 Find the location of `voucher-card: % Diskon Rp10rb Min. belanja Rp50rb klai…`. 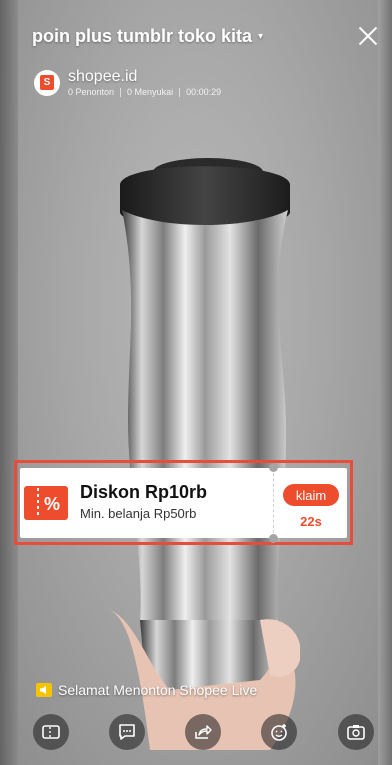

voucher-card: % Diskon Rp10rb Min. belanja Rp50rb klai… is located at coordinates (183, 503).